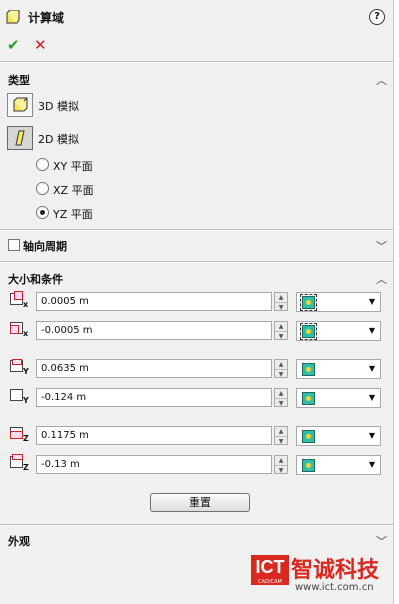  Describe the element at coordinates (19, 329) in the screenshot. I see `x-min-icon: x` at that location.